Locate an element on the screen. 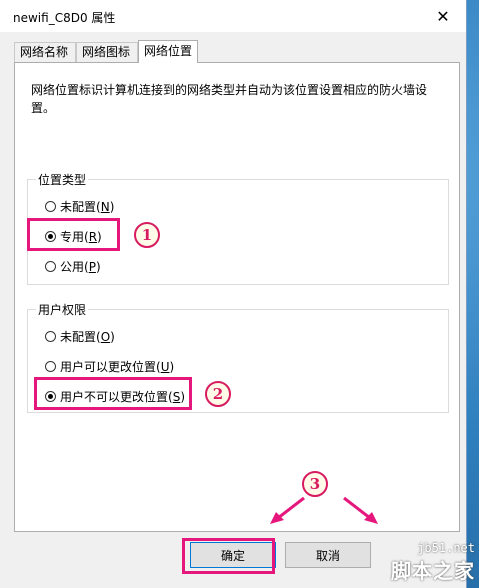 The width and height of the screenshot is (479, 588). arrow-to-ok-icon is located at coordinates (287, 510).